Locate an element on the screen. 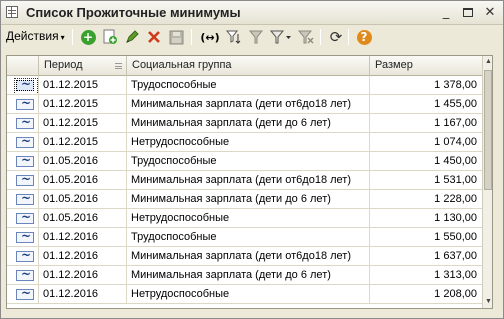 The height and width of the screenshot is (319, 504). scroll-down-icon: ▼ is located at coordinates (487, 302).